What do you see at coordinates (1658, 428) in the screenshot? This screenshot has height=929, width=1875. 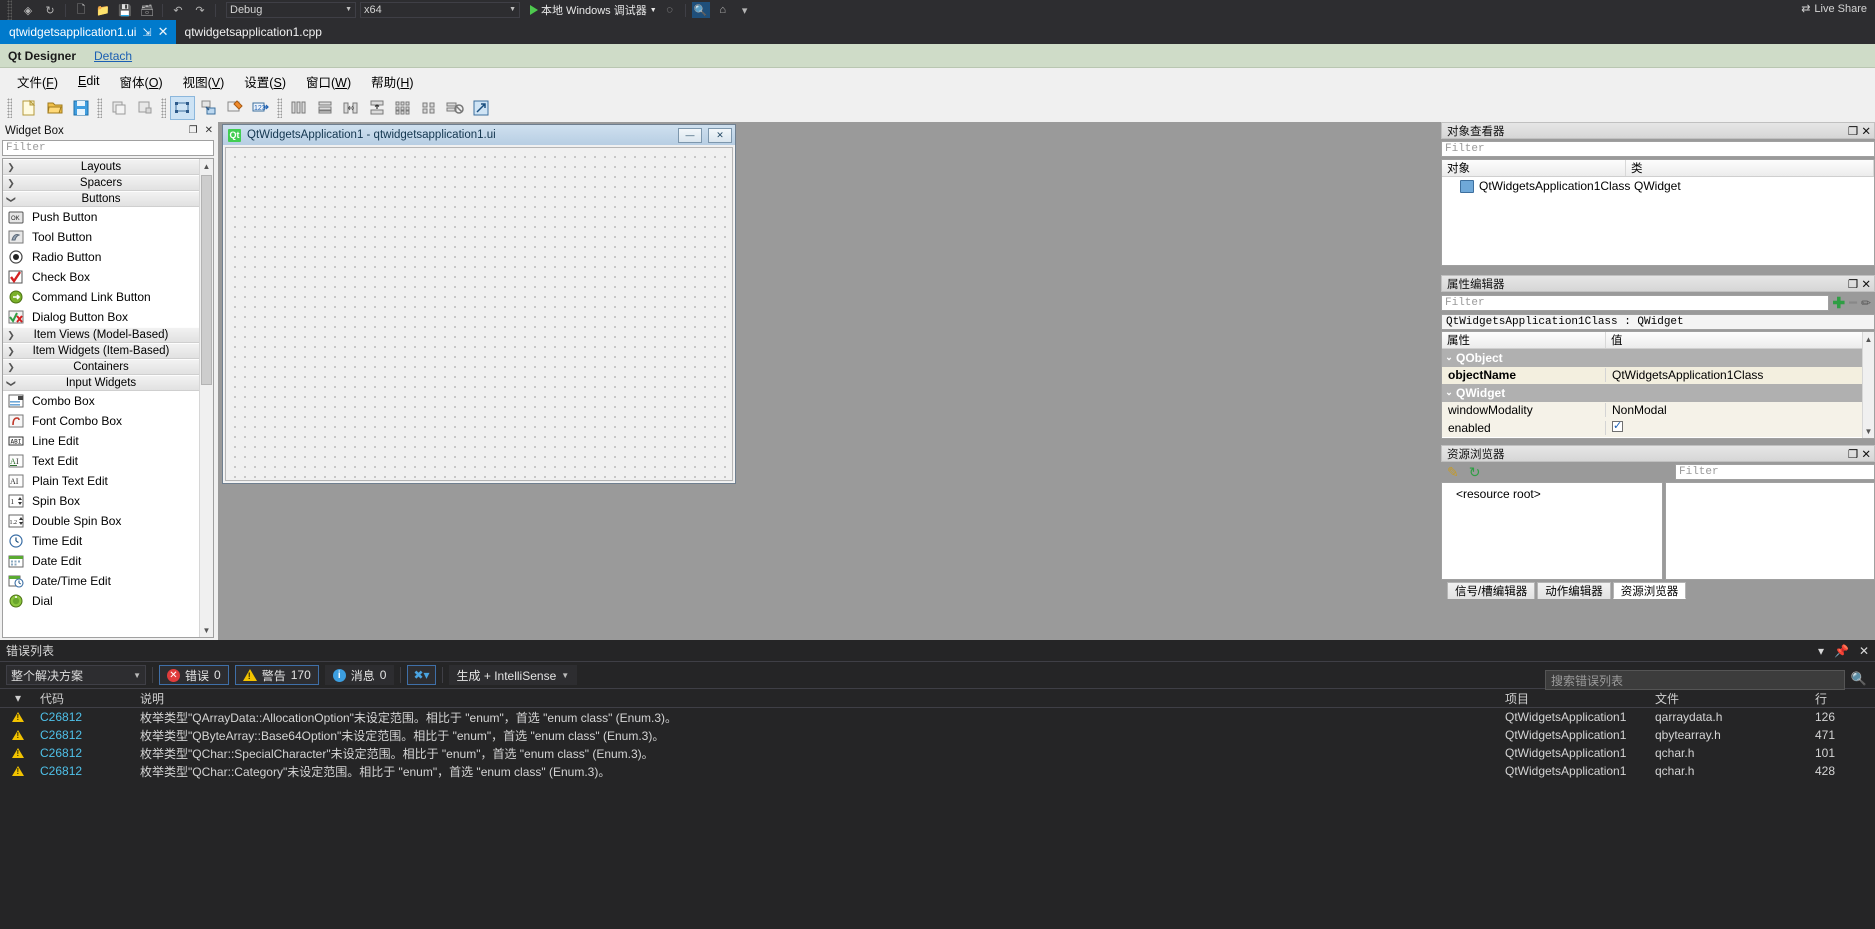 I see `property-row-enabled: enabled` at bounding box center [1658, 428].